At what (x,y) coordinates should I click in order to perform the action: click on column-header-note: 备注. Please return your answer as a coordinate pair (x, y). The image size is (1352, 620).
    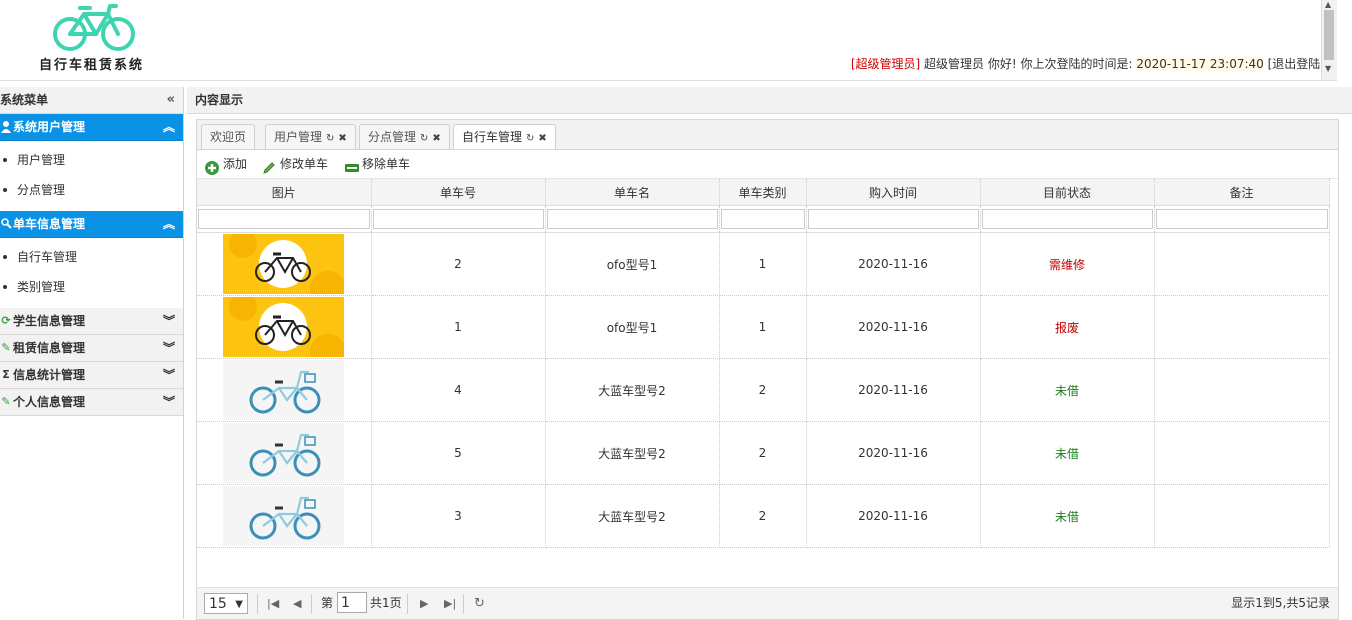
    Looking at the image, I should click on (1242, 192).